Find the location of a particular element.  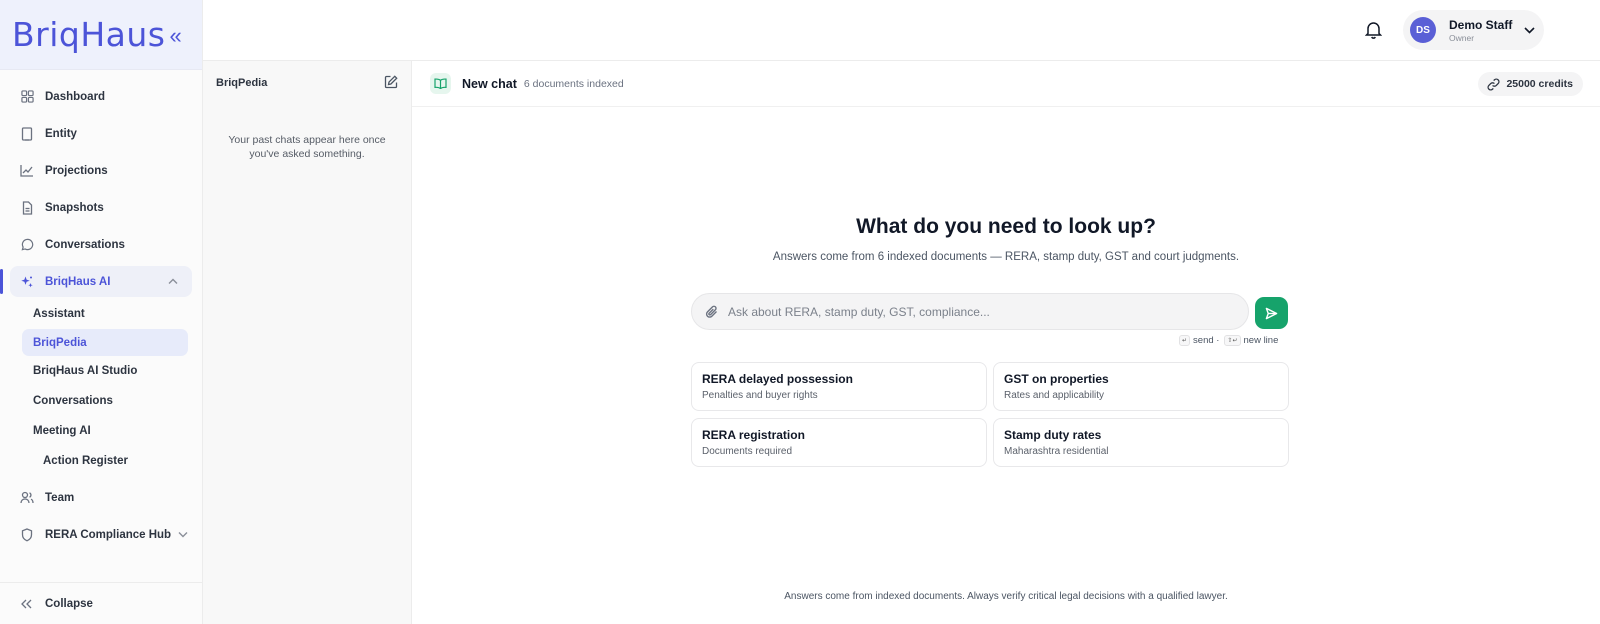

sidebar-item-label: BriqPedia is located at coordinates (60, 342).